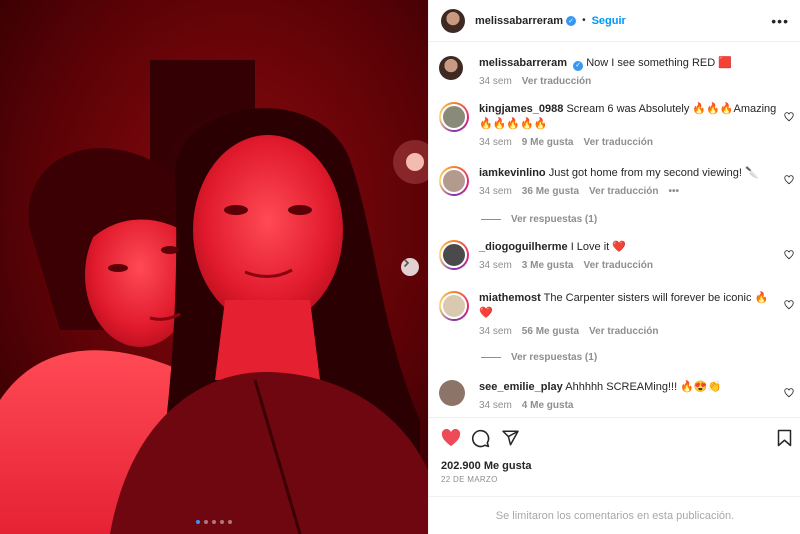 The height and width of the screenshot is (534, 800). Describe the element at coordinates (406, 263) in the screenshot. I see `chevron-right-icon` at that location.